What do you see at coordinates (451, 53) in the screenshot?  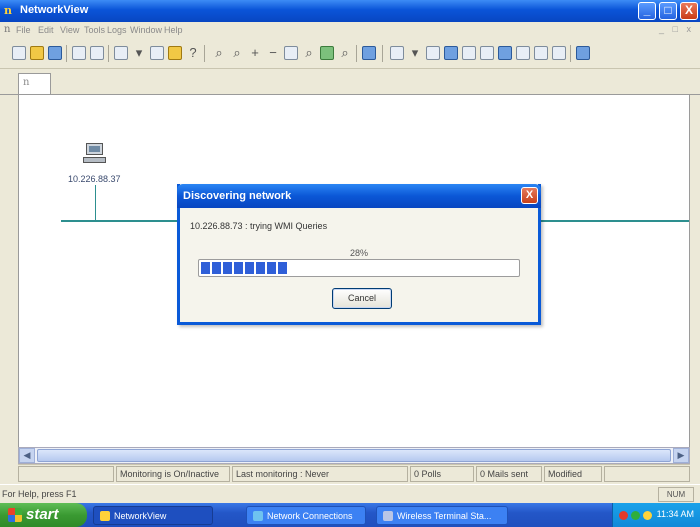 I see `link-icon` at bounding box center [451, 53].